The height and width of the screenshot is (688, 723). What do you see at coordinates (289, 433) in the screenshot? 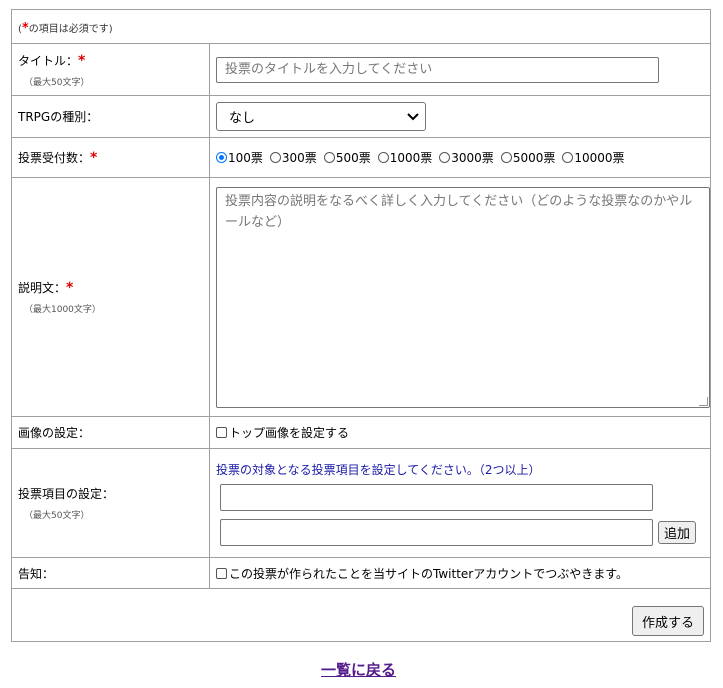
I see `top-image-checkbox-label: トップ画像を設定する` at bounding box center [289, 433].